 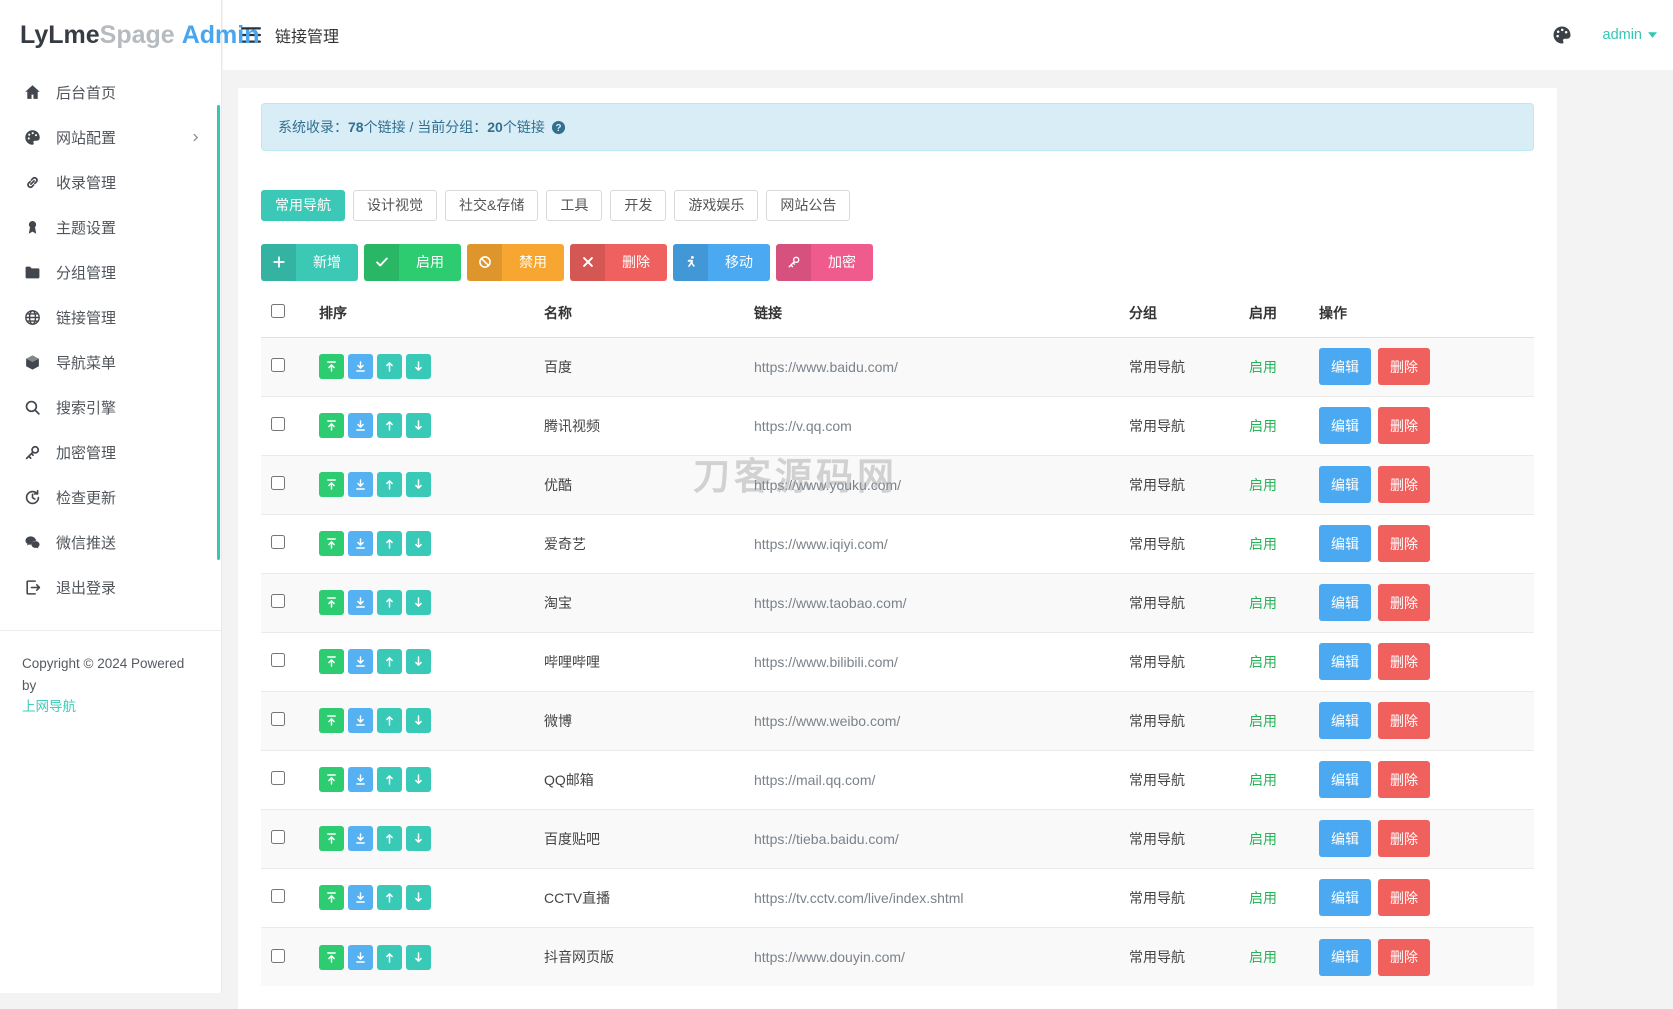 I want to click on tab-开发: 开发, so click(x=638, y=205).